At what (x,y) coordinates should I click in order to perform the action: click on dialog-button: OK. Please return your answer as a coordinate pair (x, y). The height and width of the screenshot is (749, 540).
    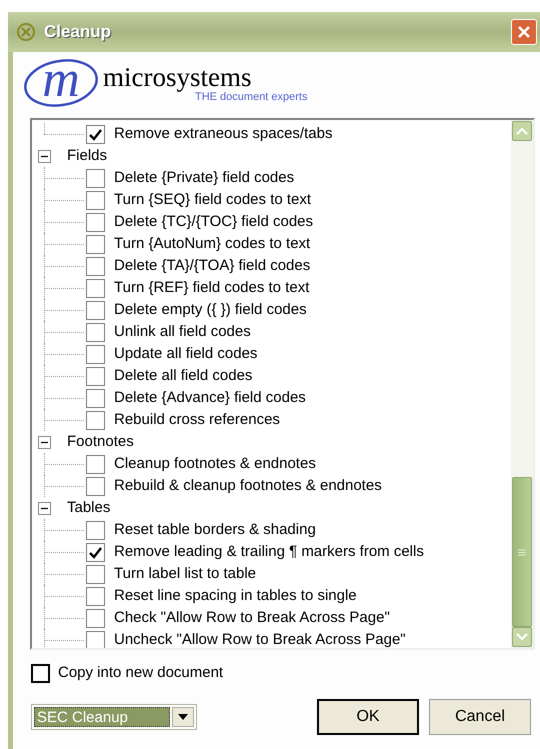
    Looking at the image, I should click on (368, 716).